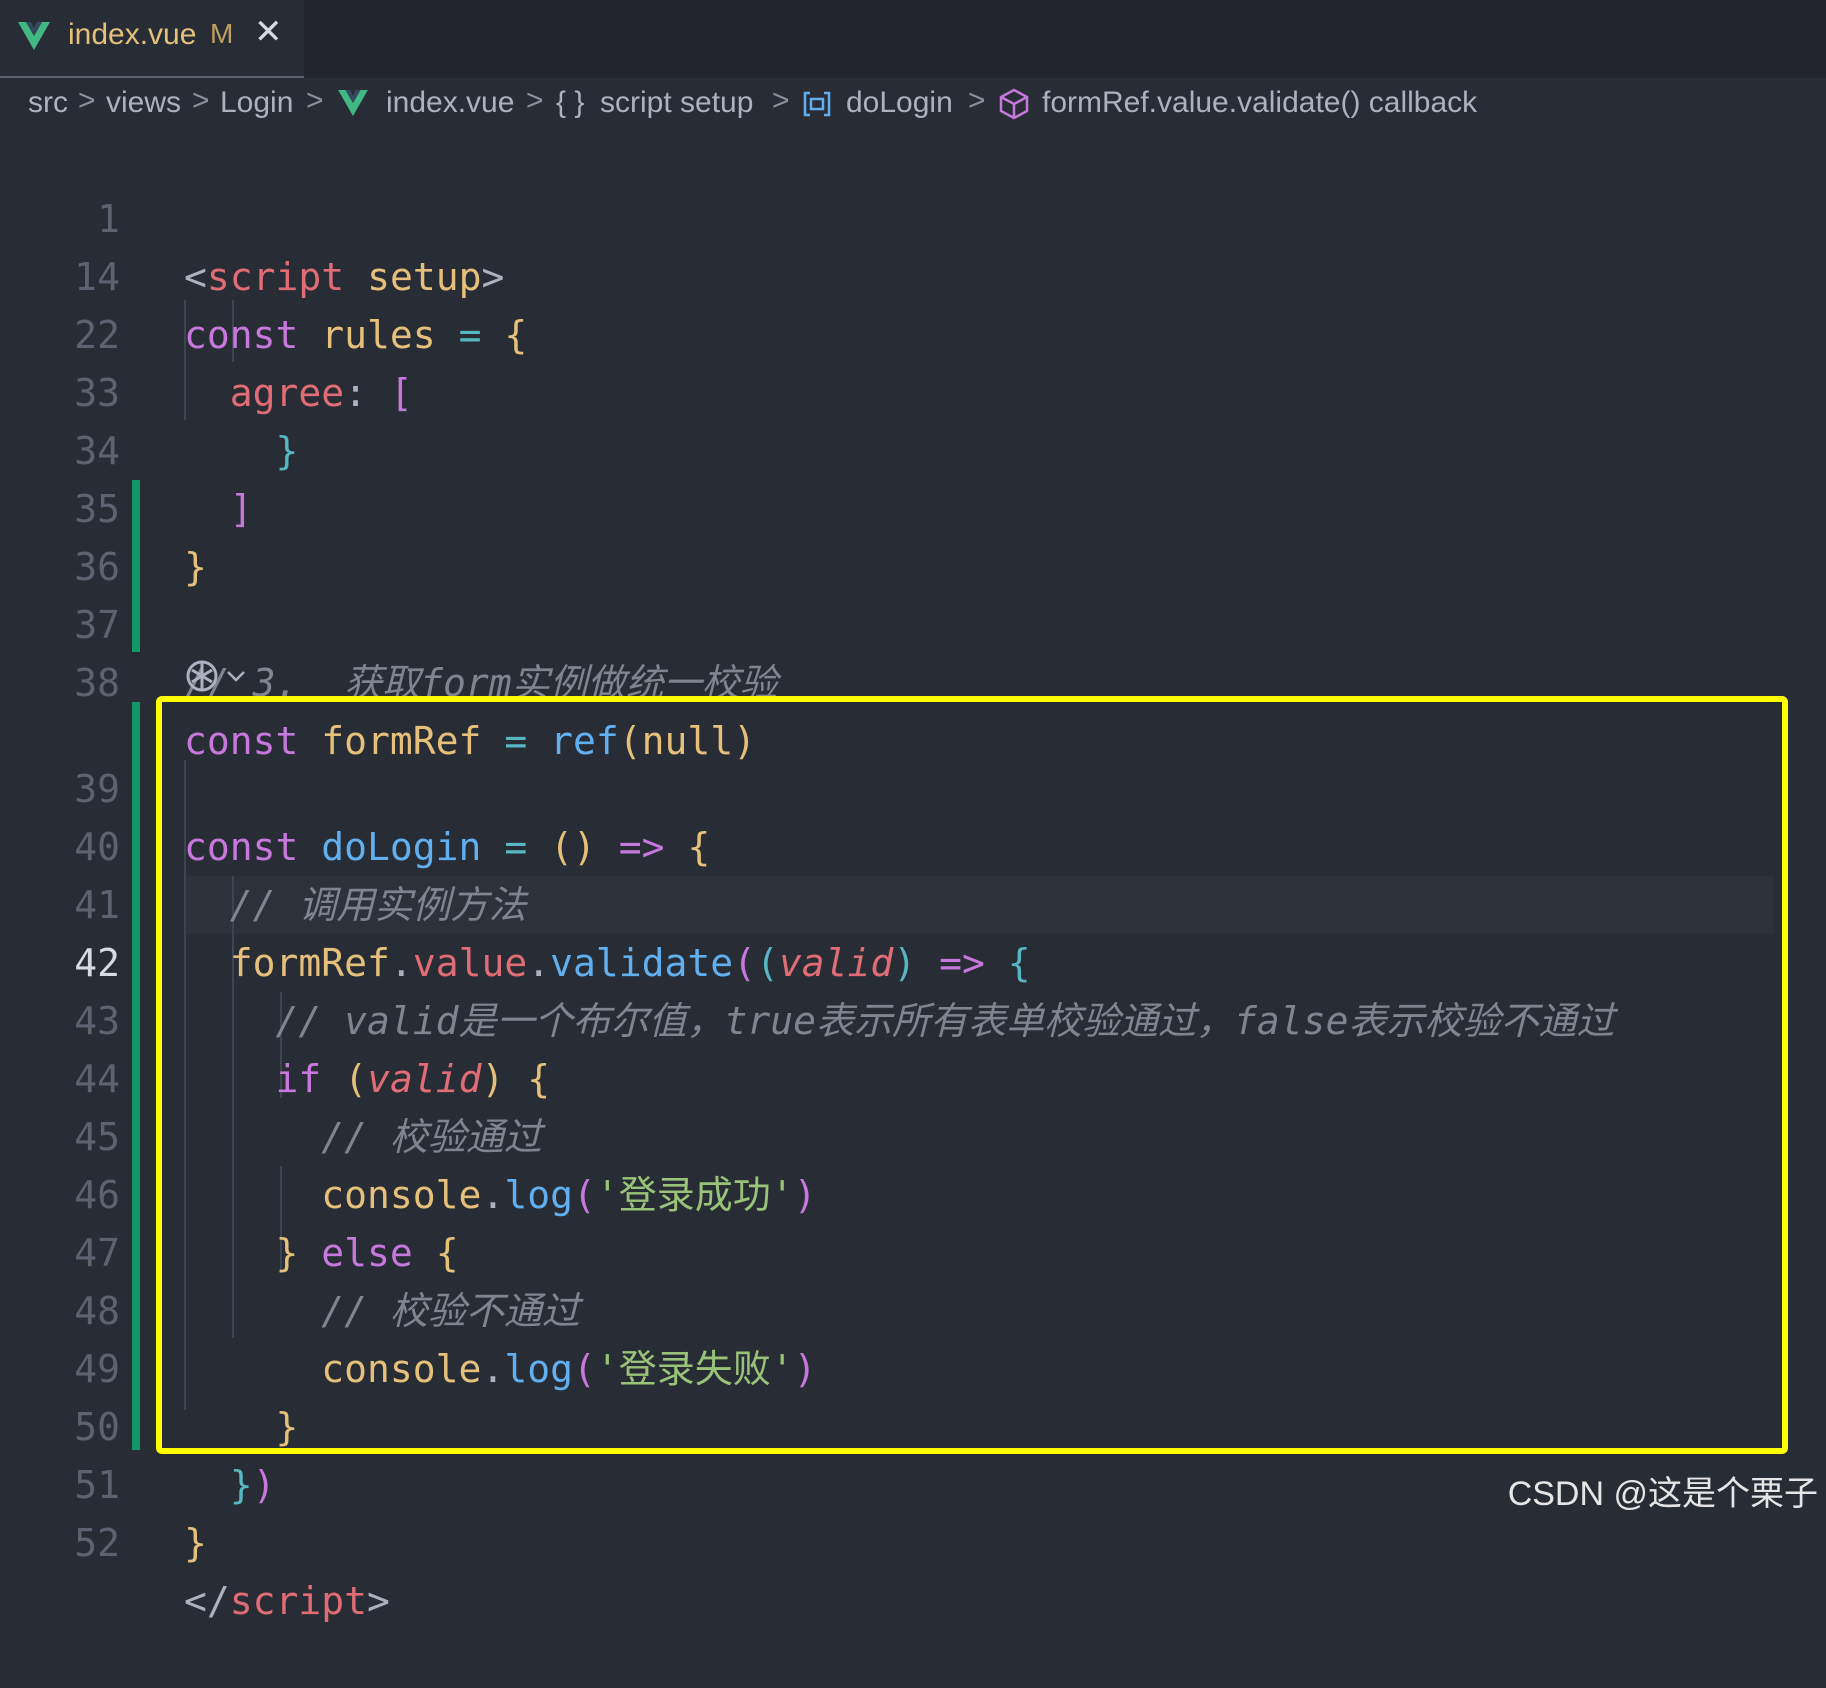 Image resolution: width=1826 pixels, height=1688 pixels. Describe the element at coordinates (676, 103) in the screenshot. I see `breadcrumb-item-script-setup: script setup` at that location.